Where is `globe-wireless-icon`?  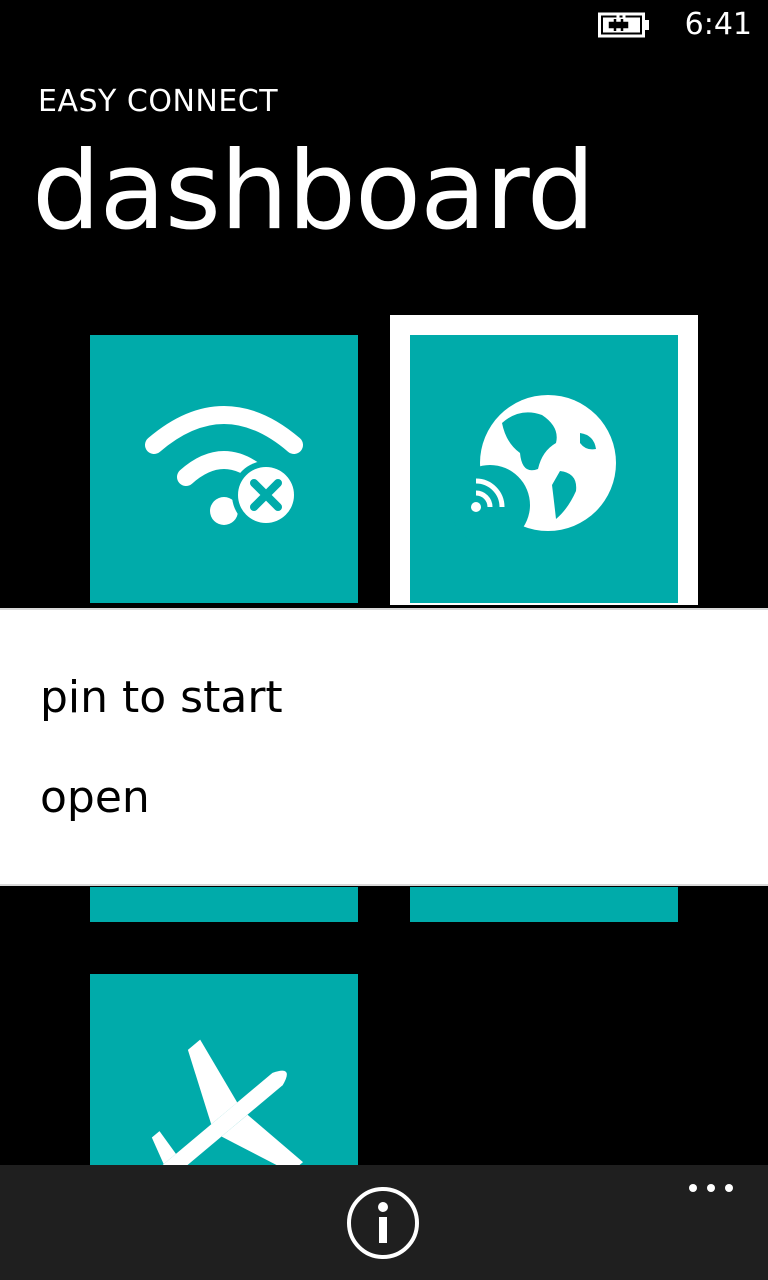
globe-wireless-icon is located at coordinates (533, 470).